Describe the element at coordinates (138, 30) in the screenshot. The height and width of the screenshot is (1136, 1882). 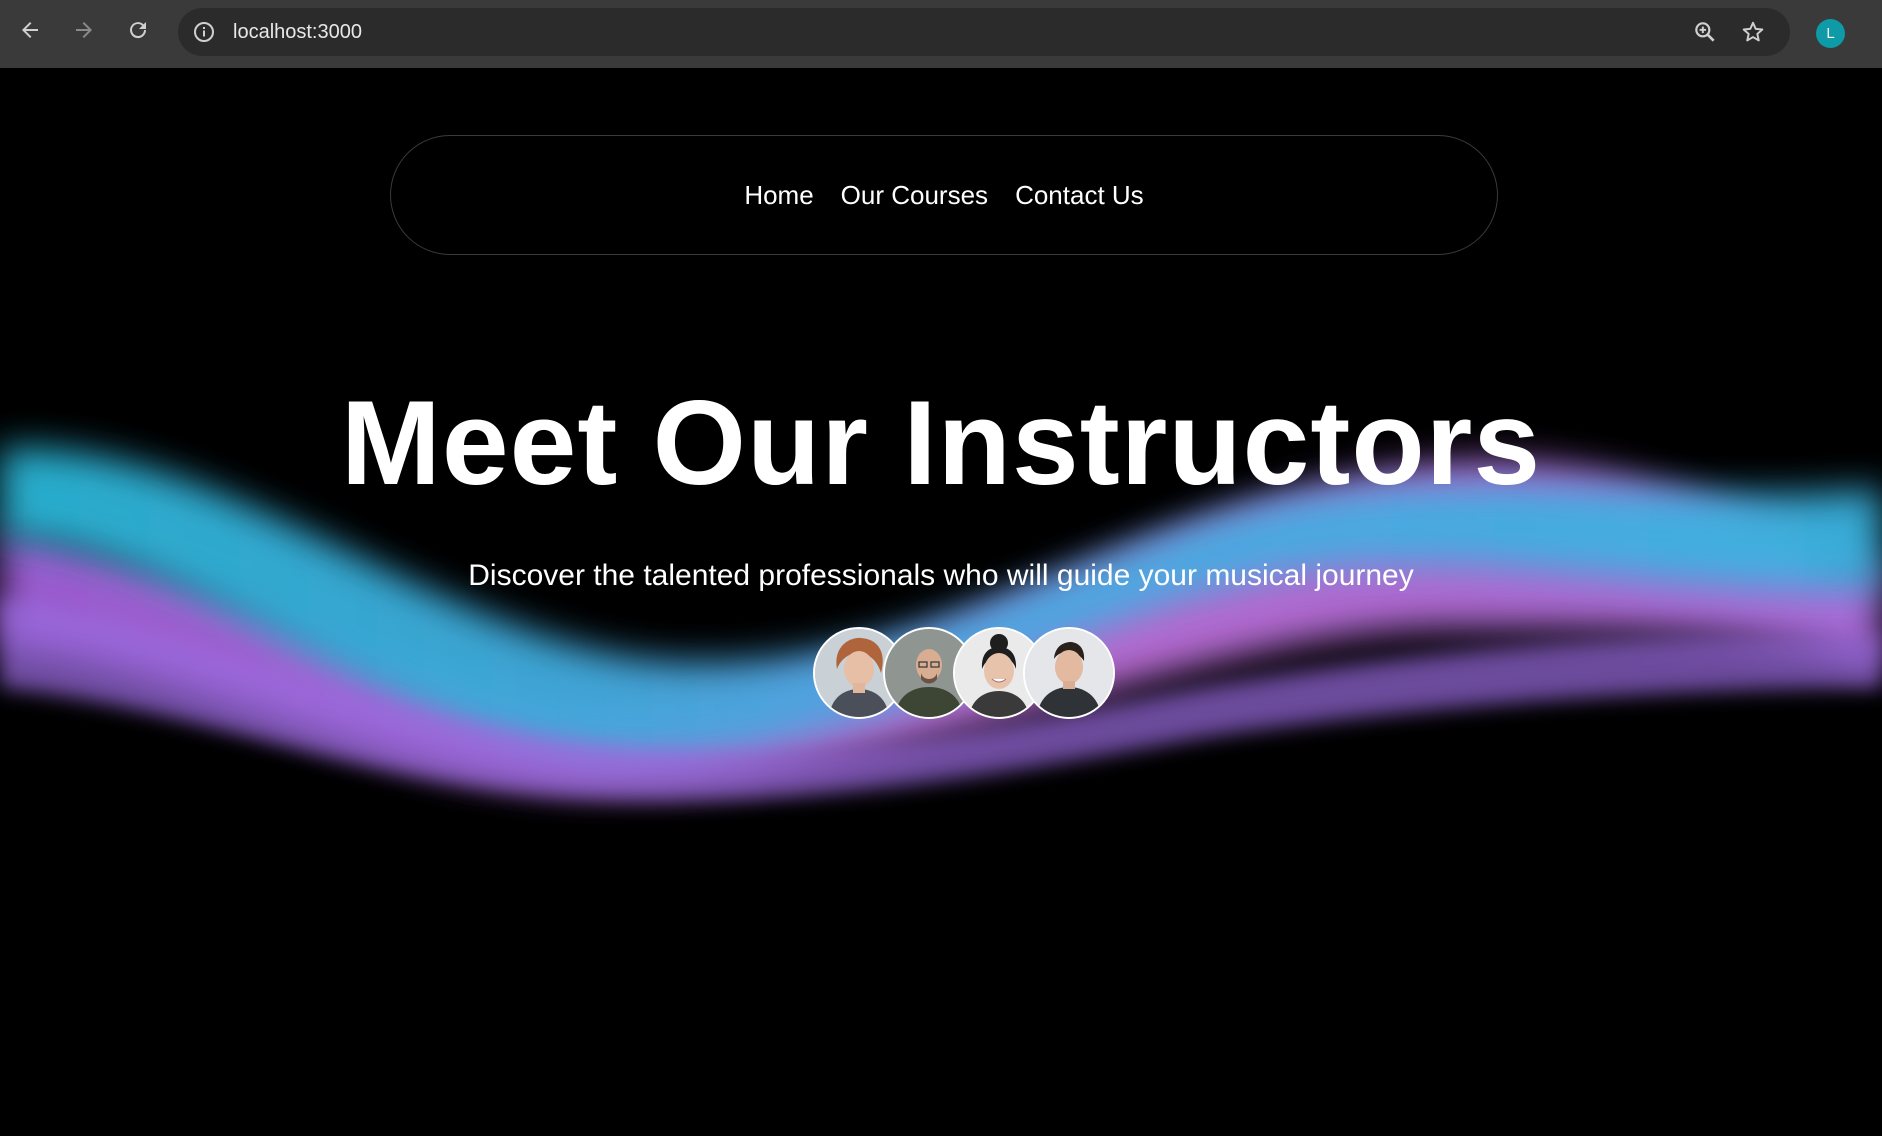
I see `reload-icon` at that location.